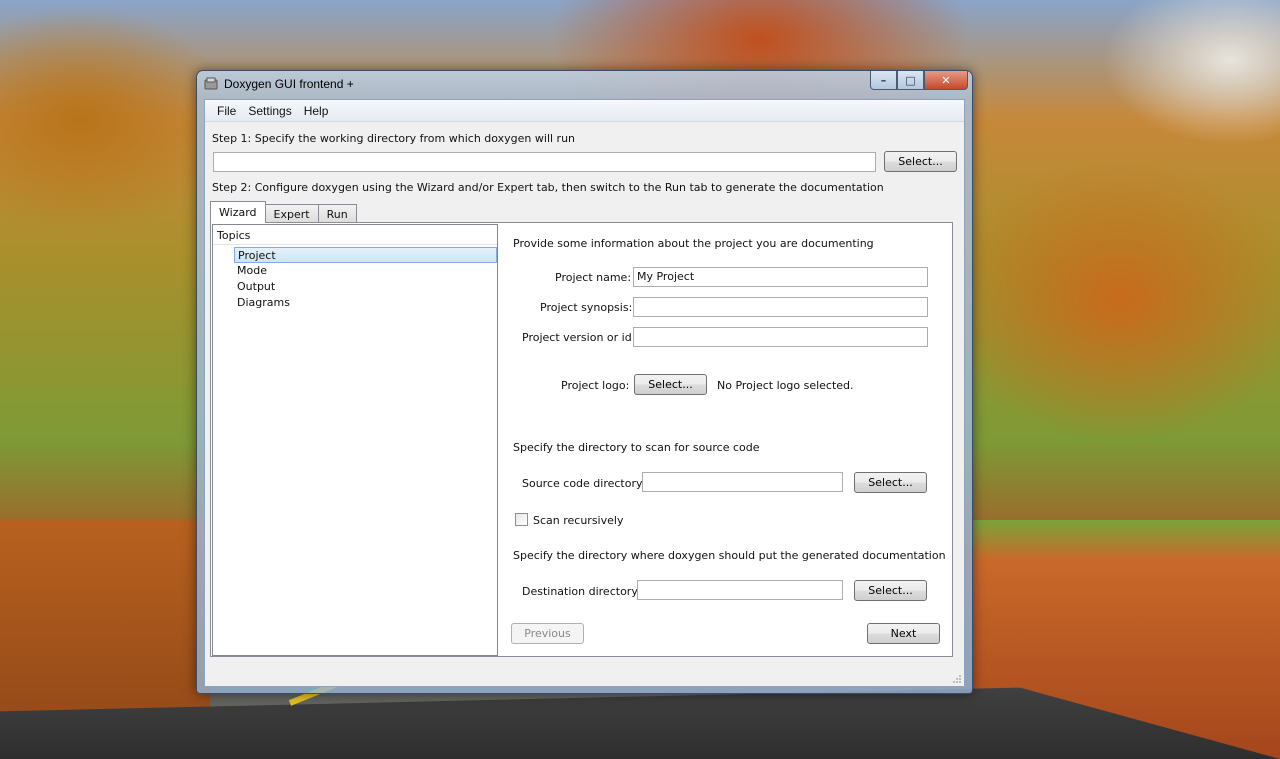 The height and width of the screenshot is (759, 1280). What do you see at coordinates (226, 111) in the screenshot?
I see `menu-file: File` at bounding box center [226, 111].